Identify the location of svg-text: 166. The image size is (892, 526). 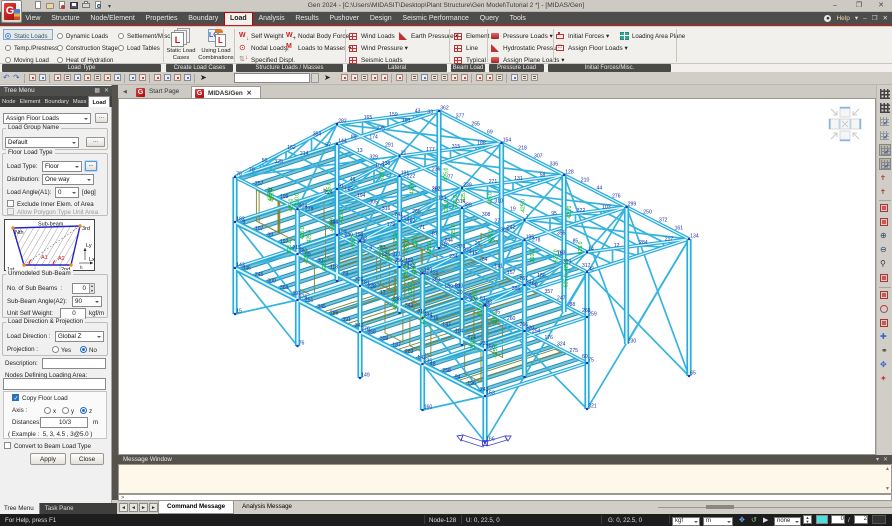
(490, 439).